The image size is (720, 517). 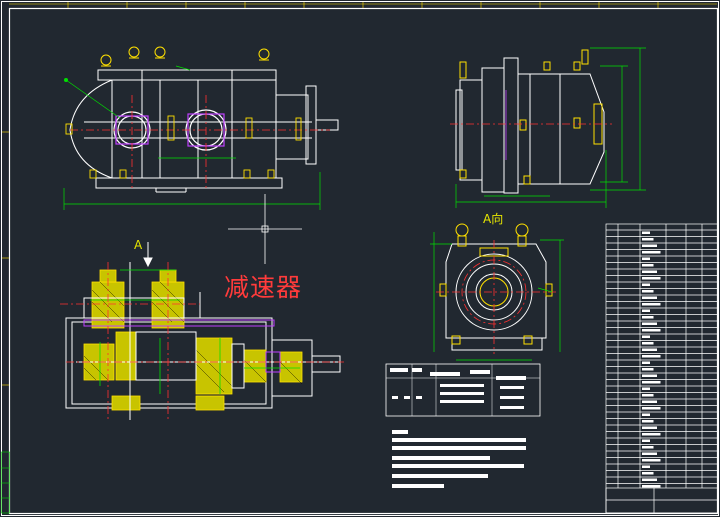 What do you see at coordinates (265, 229) in the screenshot?
I see `crosshair-cursor` at bounding box center [265, 229].